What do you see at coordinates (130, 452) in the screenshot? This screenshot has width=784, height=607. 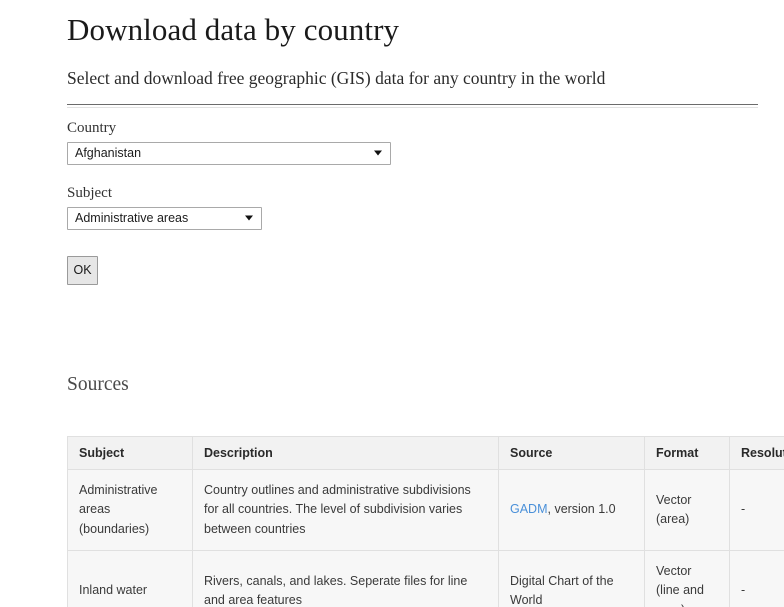 I see `column-header-subject: Subject` at bounding box center [130, 452].